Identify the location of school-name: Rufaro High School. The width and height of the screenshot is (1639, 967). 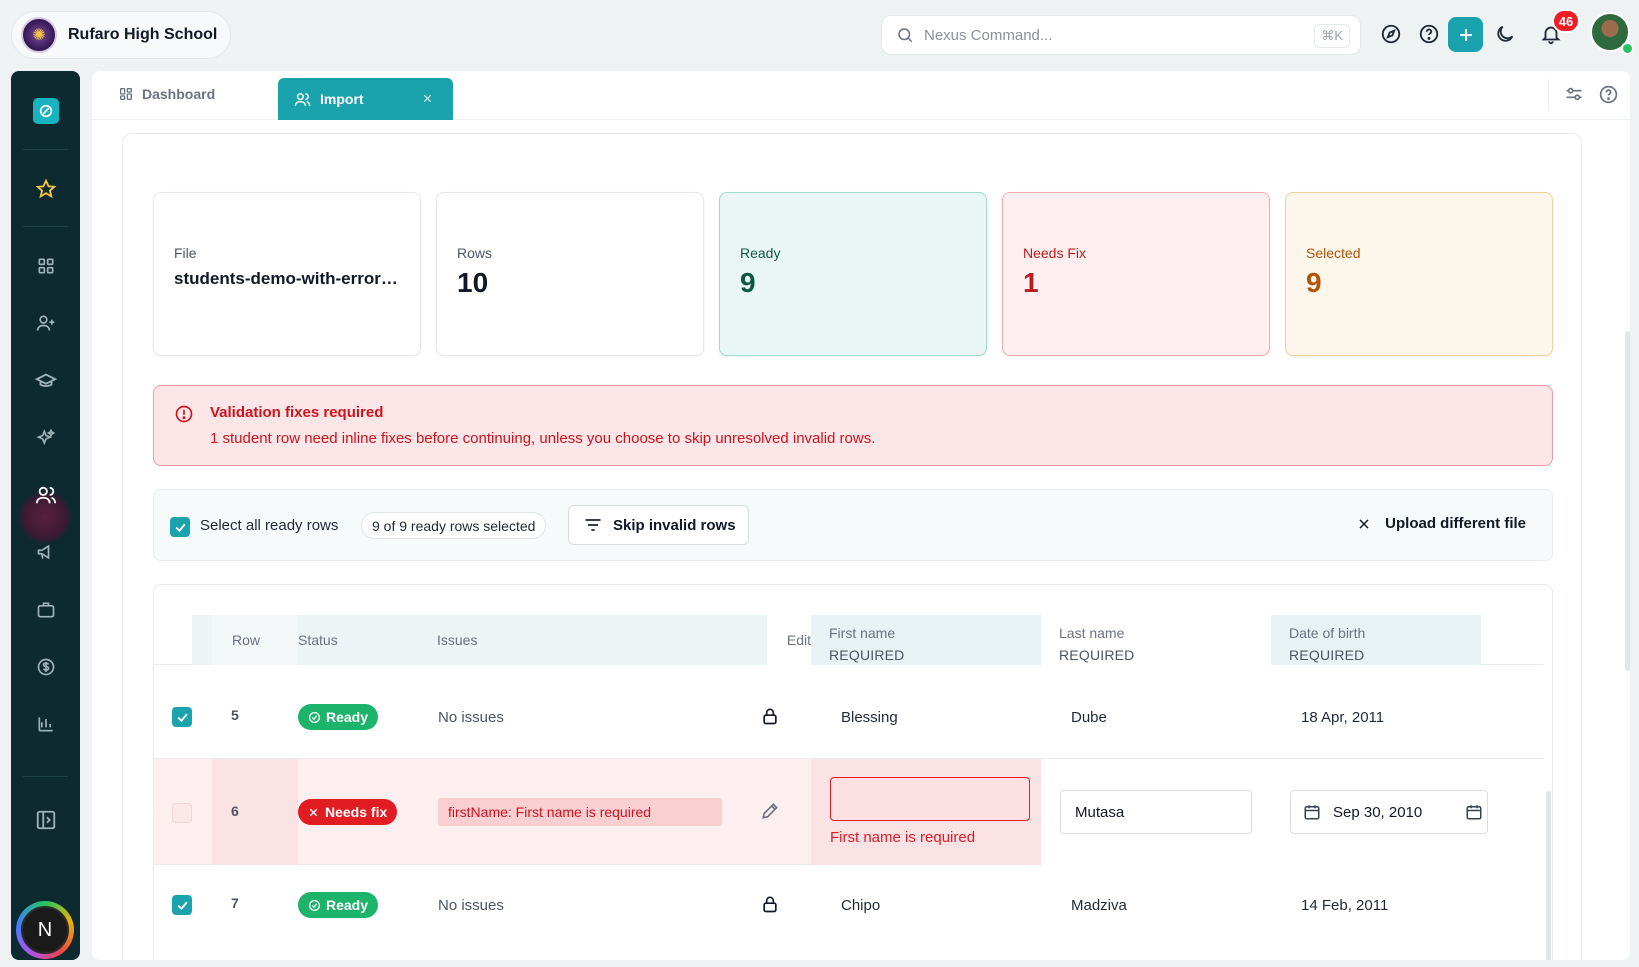
(143, 34).